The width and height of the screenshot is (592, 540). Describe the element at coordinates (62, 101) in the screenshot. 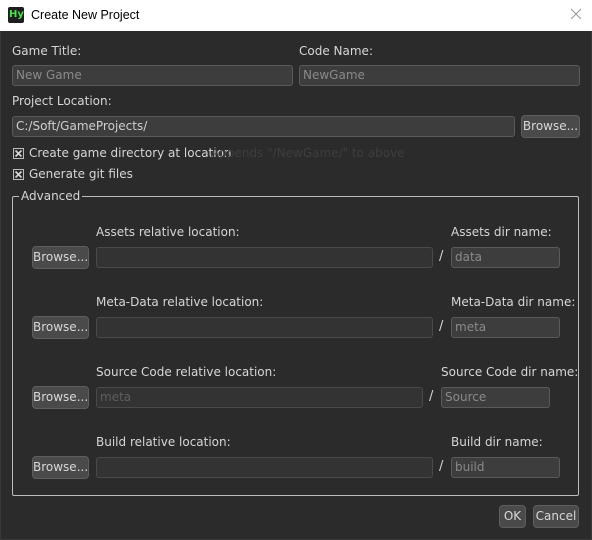

I see `project-location-label: Project Location:` at that location.